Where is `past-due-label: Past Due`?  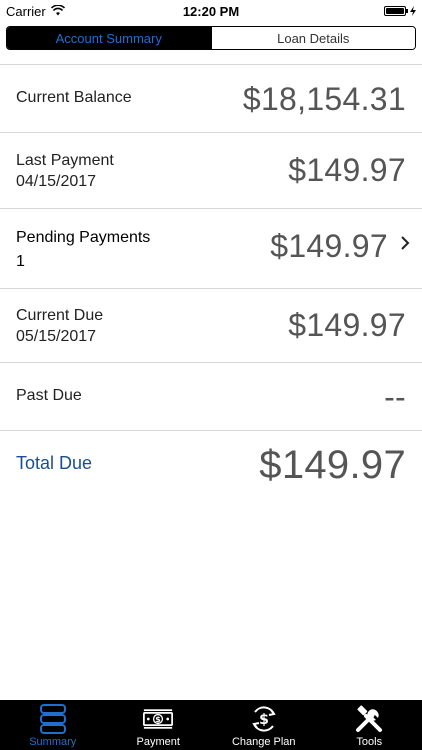 past-due-label: Past Due is located at coordinates (49, 395).